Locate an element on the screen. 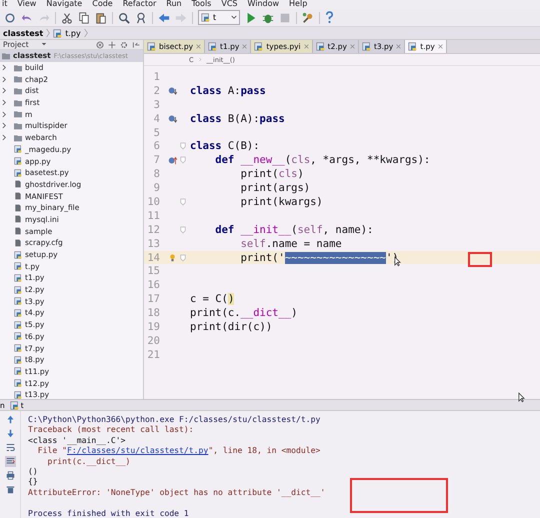  line-number: 5 is located at coordinates (156, 132).